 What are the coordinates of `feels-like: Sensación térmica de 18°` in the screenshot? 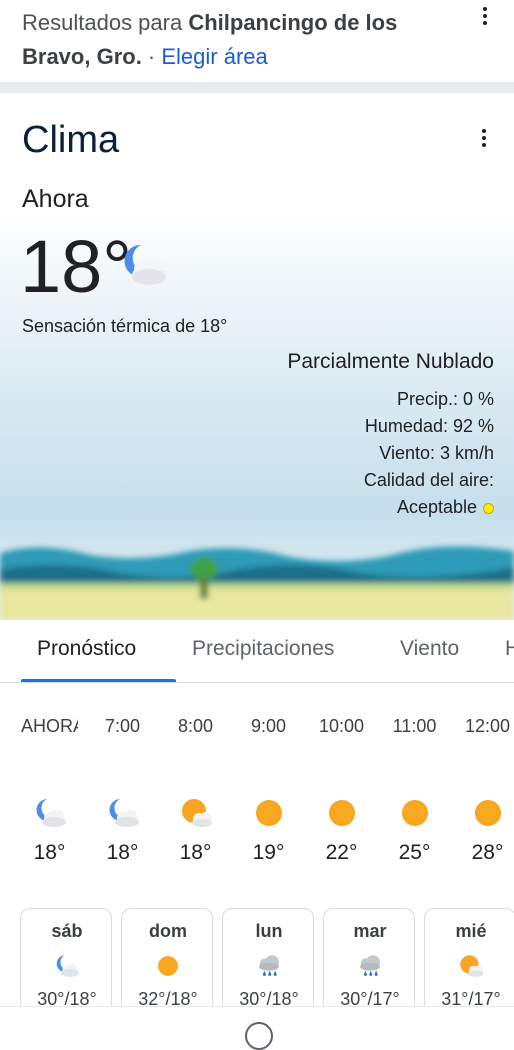 It's located at (125, 326).